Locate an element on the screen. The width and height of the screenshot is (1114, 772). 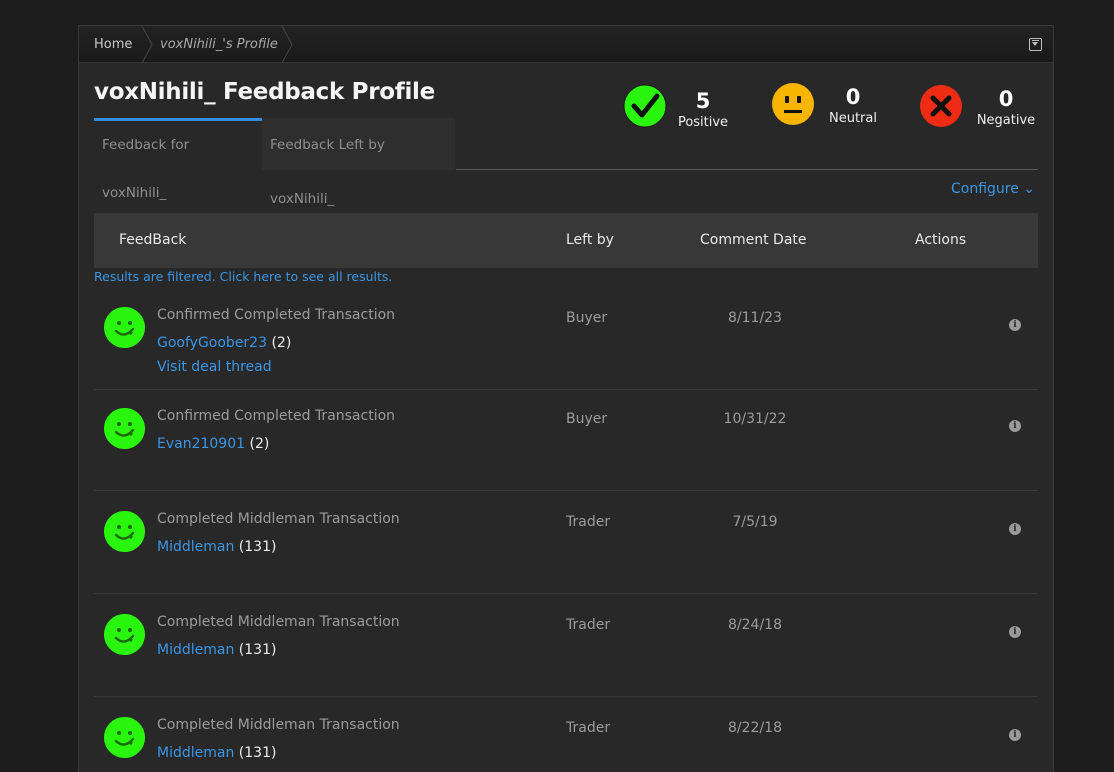
negative-x-icon is located at coordinates (941, 106).